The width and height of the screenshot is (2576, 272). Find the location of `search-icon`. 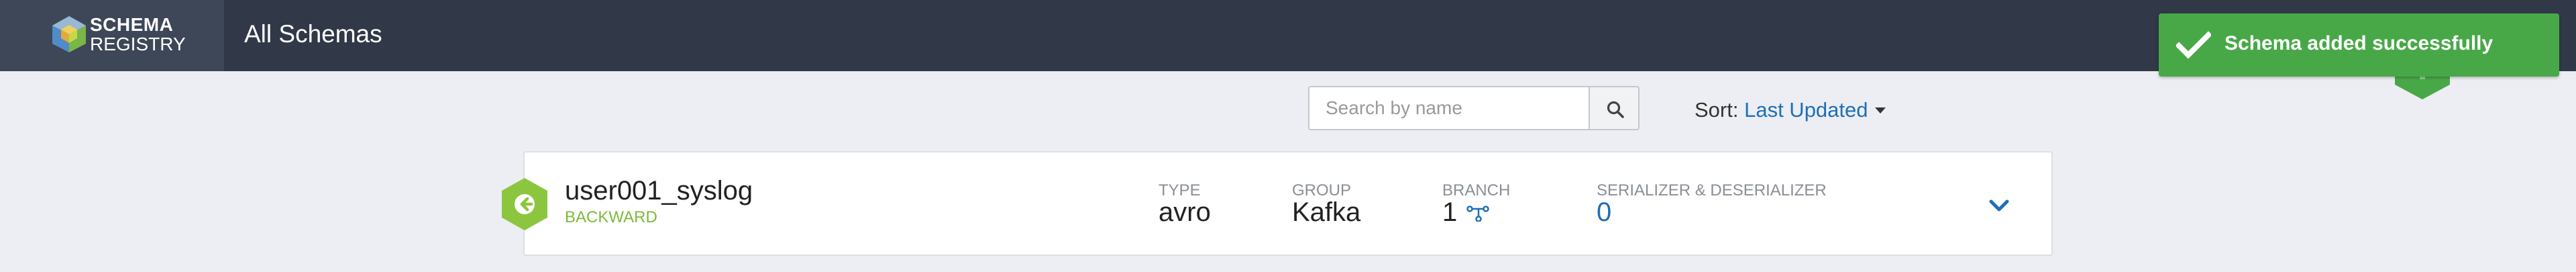

search-icon is located at coordinates (1615, 110).